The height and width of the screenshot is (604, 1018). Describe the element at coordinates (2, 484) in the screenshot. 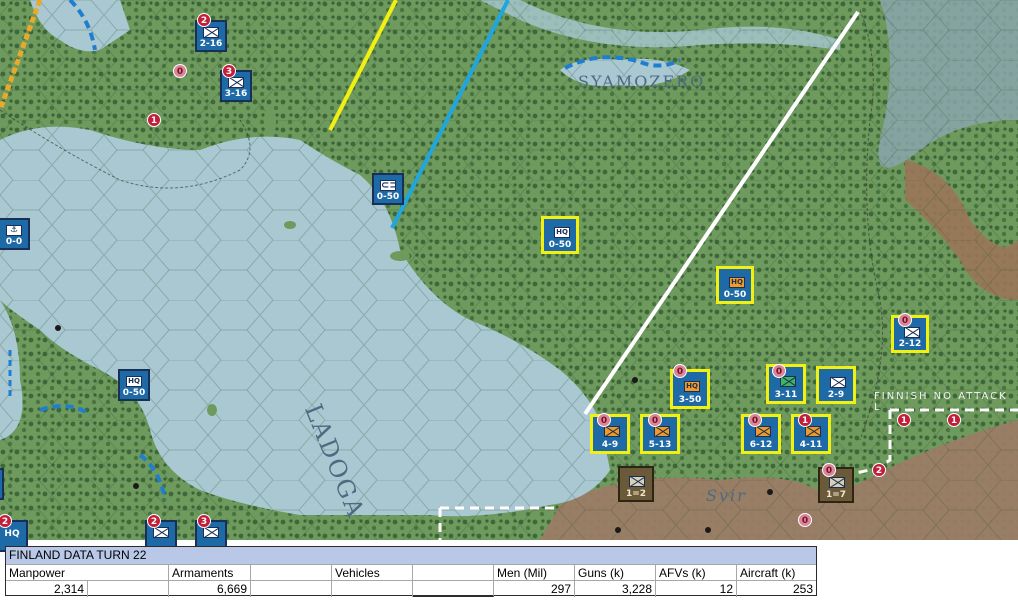

I see `map-unit-edge` at that location.